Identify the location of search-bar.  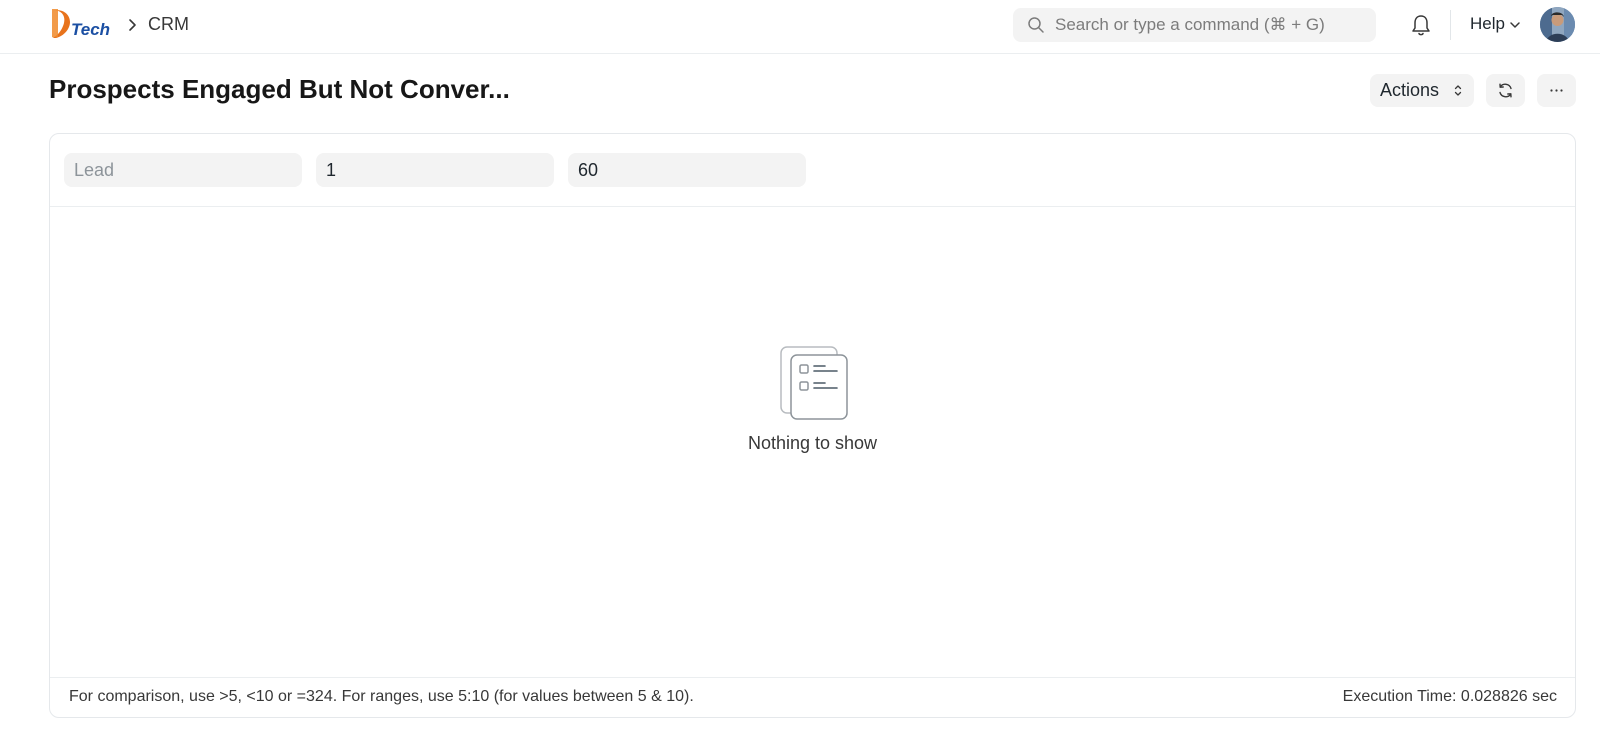
(1194, 25).